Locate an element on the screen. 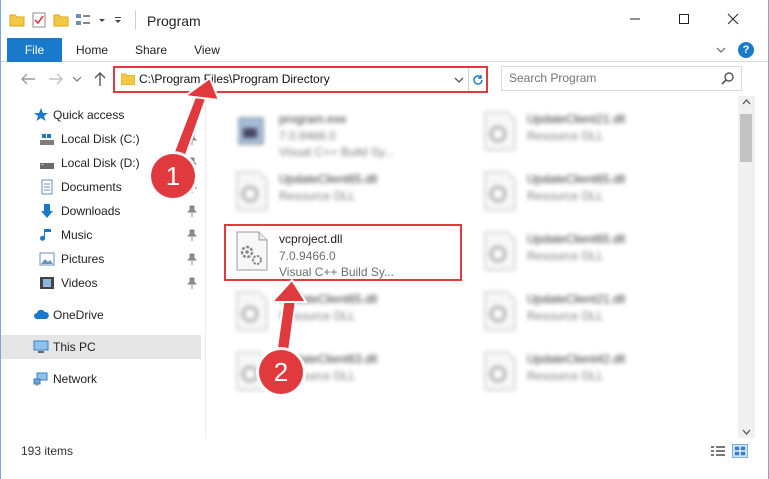 The width and height of the screenshot is (769, 479). sidebar-item-quick-access: Quick access is located at coordinates (101, 115).